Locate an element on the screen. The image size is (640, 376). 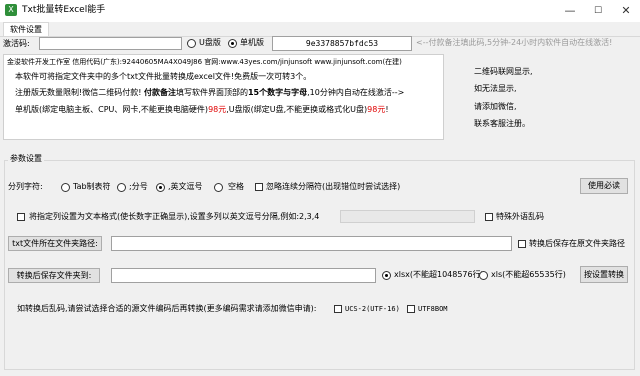
usb-version-radio is located at coordinates (191, 43).